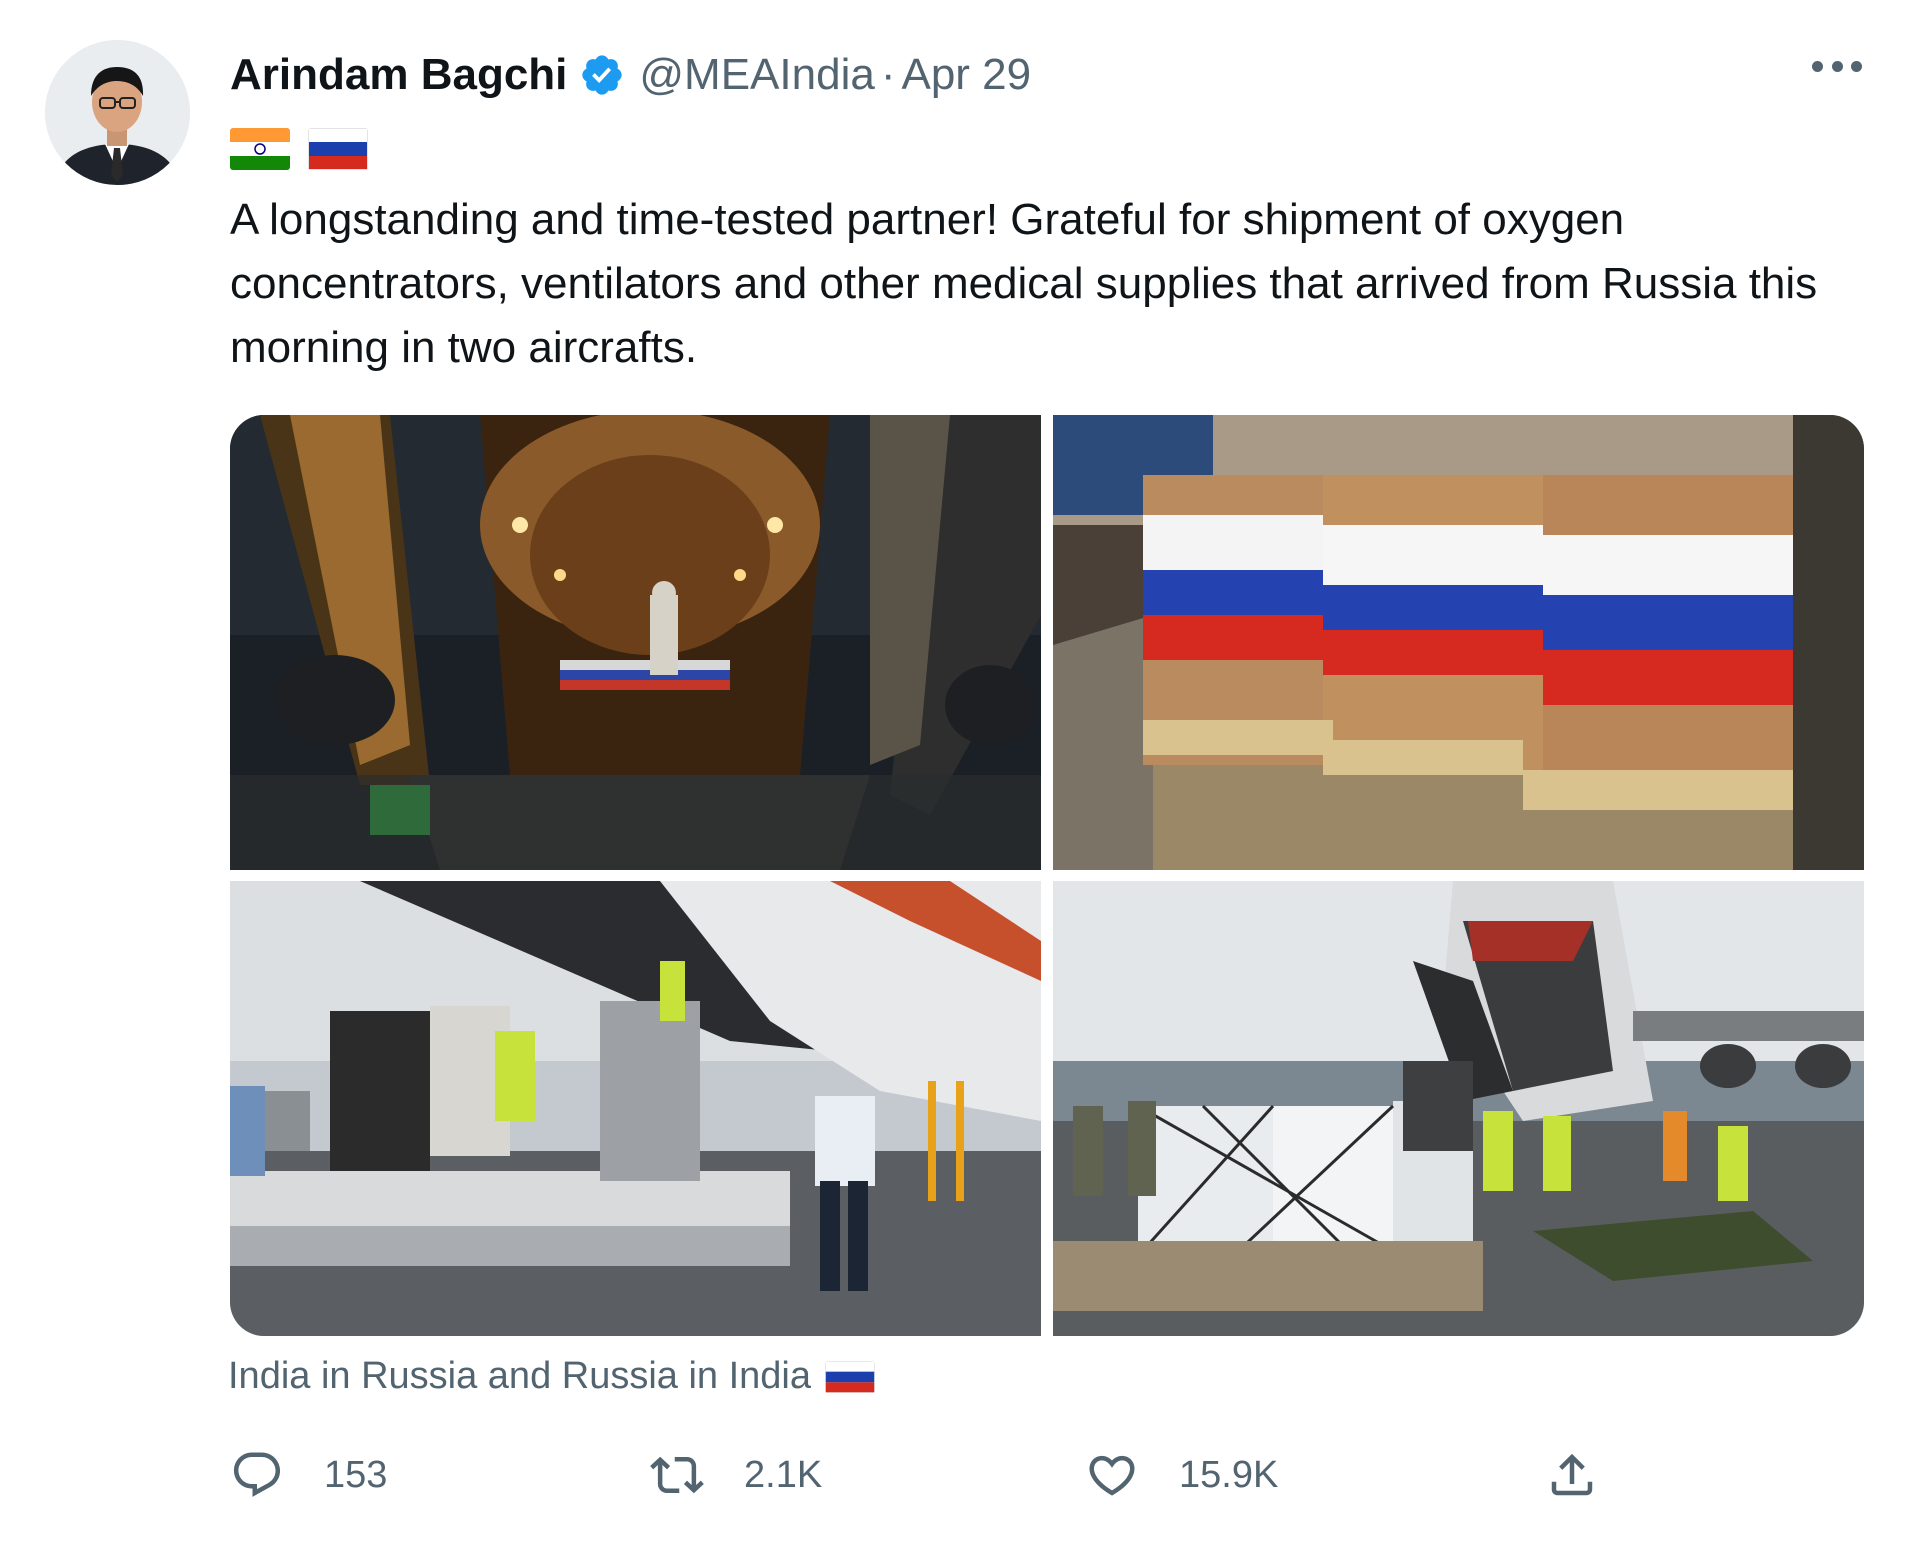  I want to click on retweet-count: 2.1K, so click(783, 1474).